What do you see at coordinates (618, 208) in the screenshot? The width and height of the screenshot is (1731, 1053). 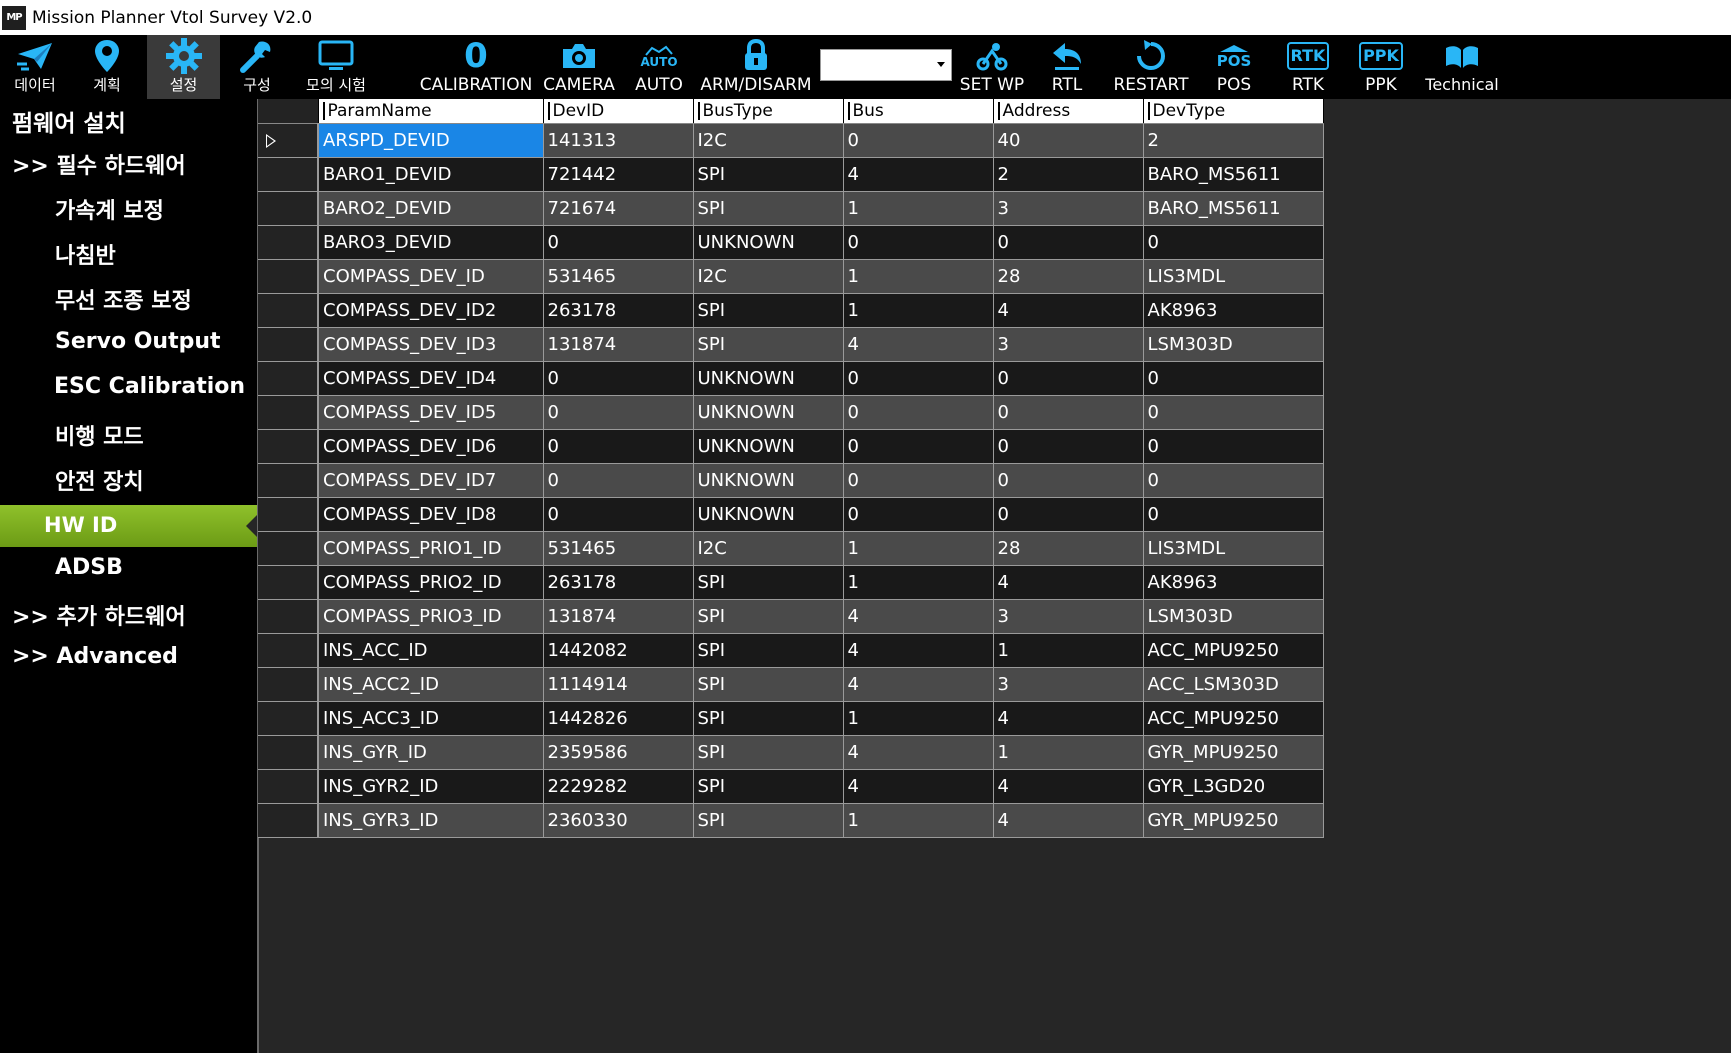 I see `table-cell: 721674` at bounding box center [618, 208].